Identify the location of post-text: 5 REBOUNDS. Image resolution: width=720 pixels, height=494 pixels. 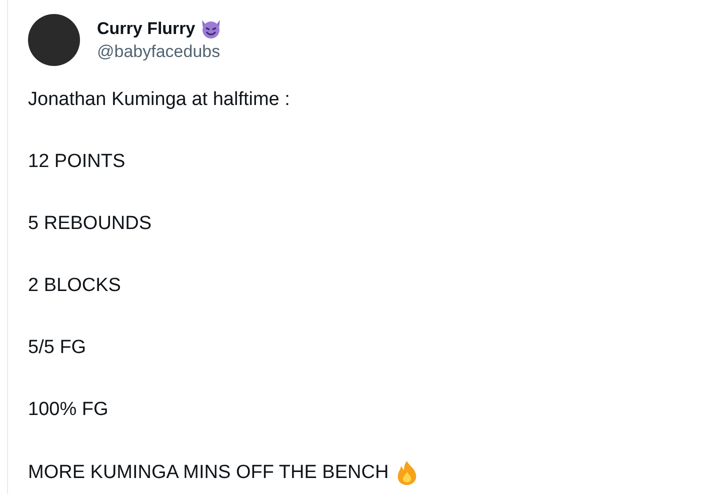
(90, 224).